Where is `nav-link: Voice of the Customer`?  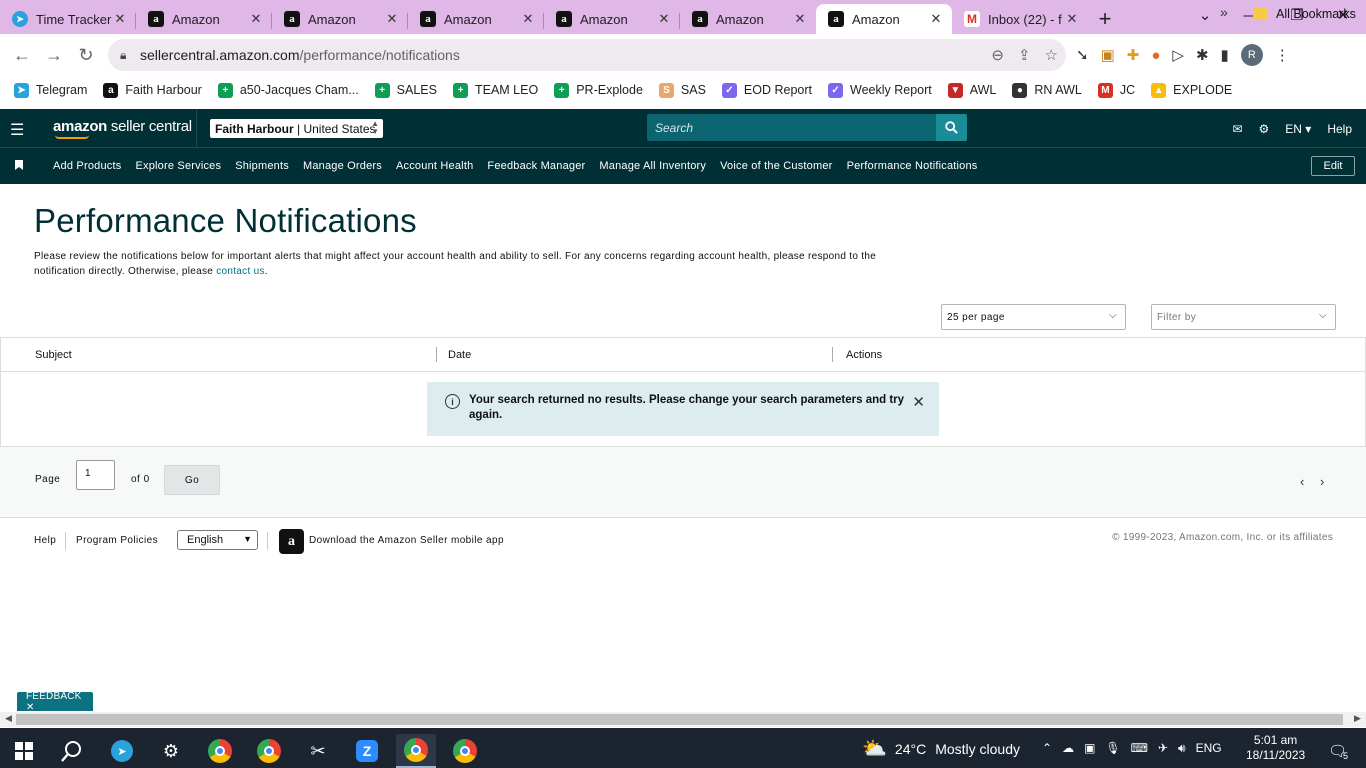 nav-link: Voice of the Customer is located at coordinates (776, 166).